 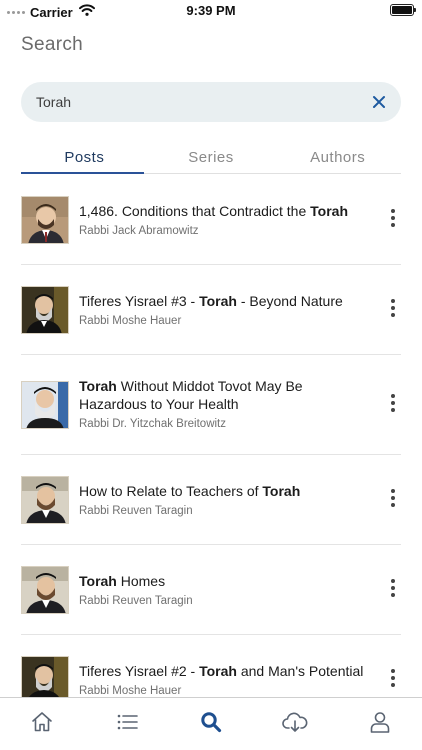 What do you see at coordinates (196, 102) in the screenshot?
I see `search-input` at bounding box center [196, 102].